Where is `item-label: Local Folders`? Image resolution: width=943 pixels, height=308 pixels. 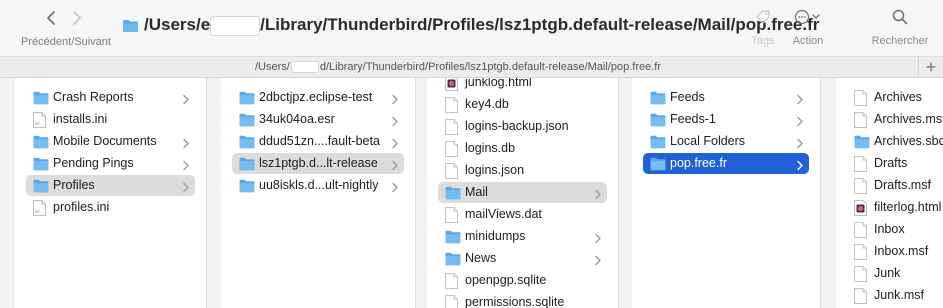 item-label: Local Folders is located at coordinates (708, 141).